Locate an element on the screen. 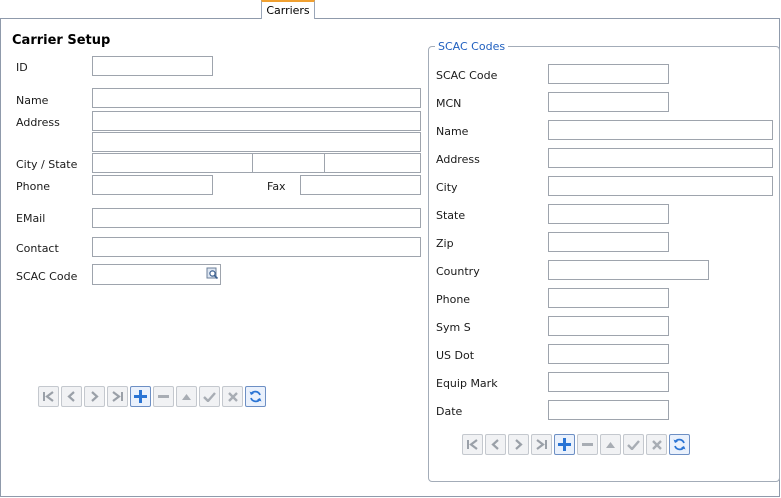  scac-last-record-button is located at coordinates (541, 444).